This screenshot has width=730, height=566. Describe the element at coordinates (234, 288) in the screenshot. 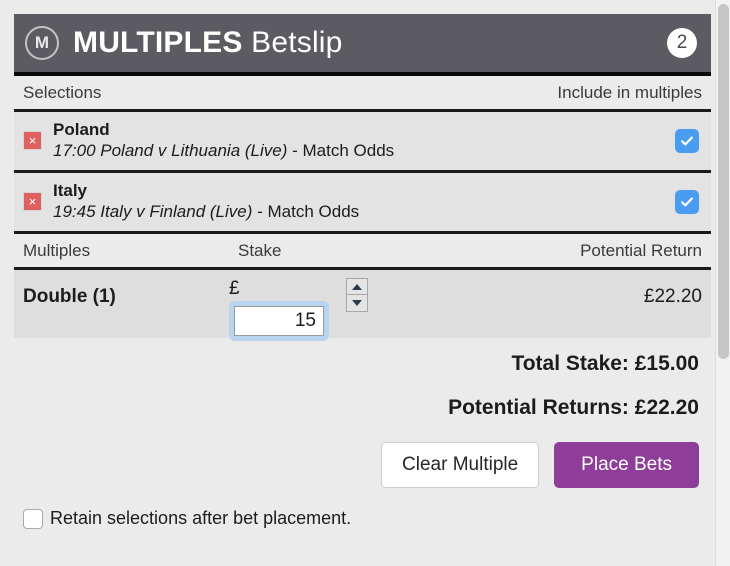

I see `currency-symbol: £` at that location.